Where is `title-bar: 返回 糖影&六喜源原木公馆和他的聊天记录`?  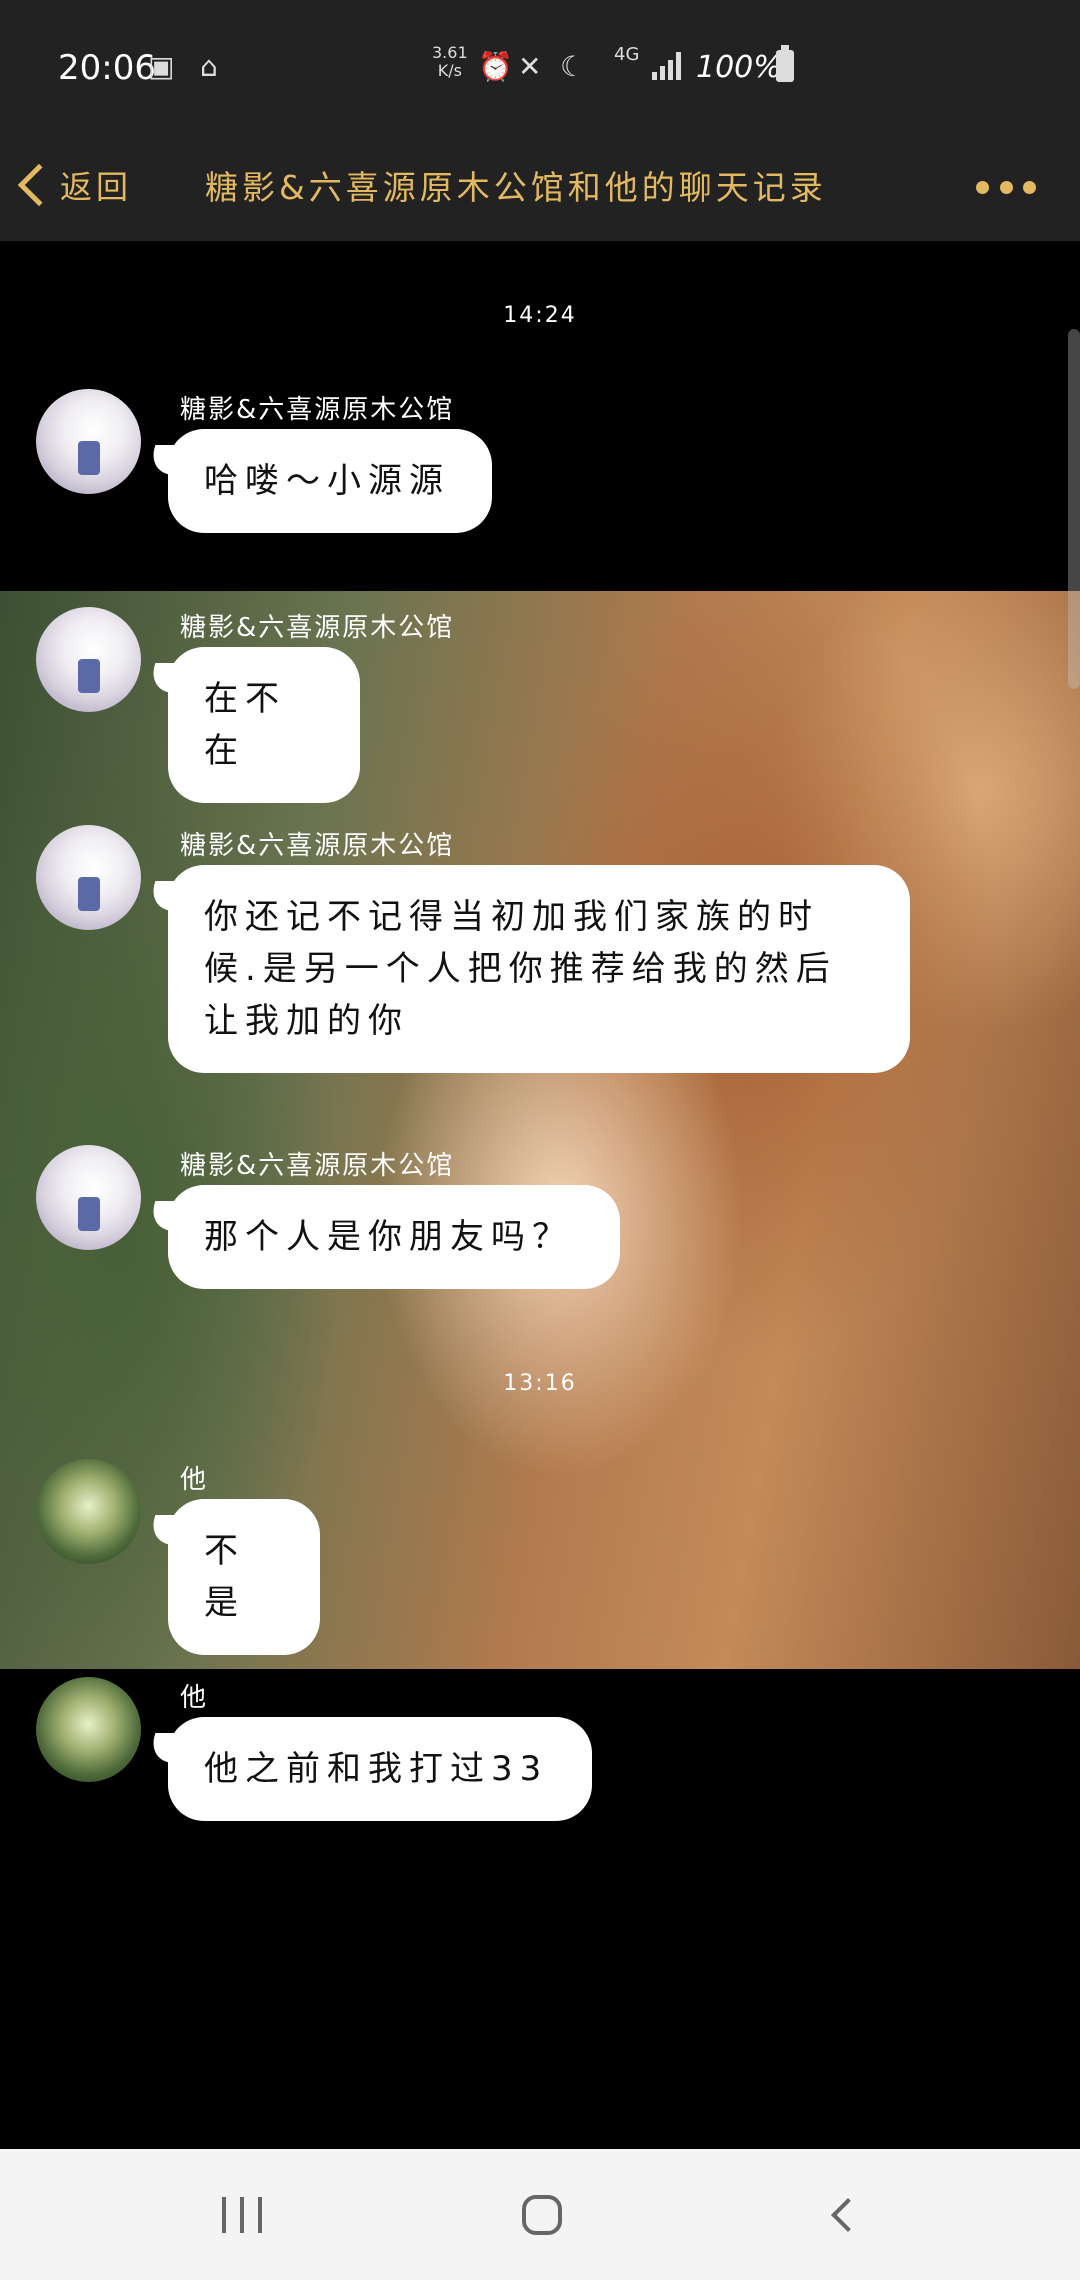
title-bar: 返回 糖影&六喜源原木公馆和他的聊天记录 is located at coordinates (540, 188).